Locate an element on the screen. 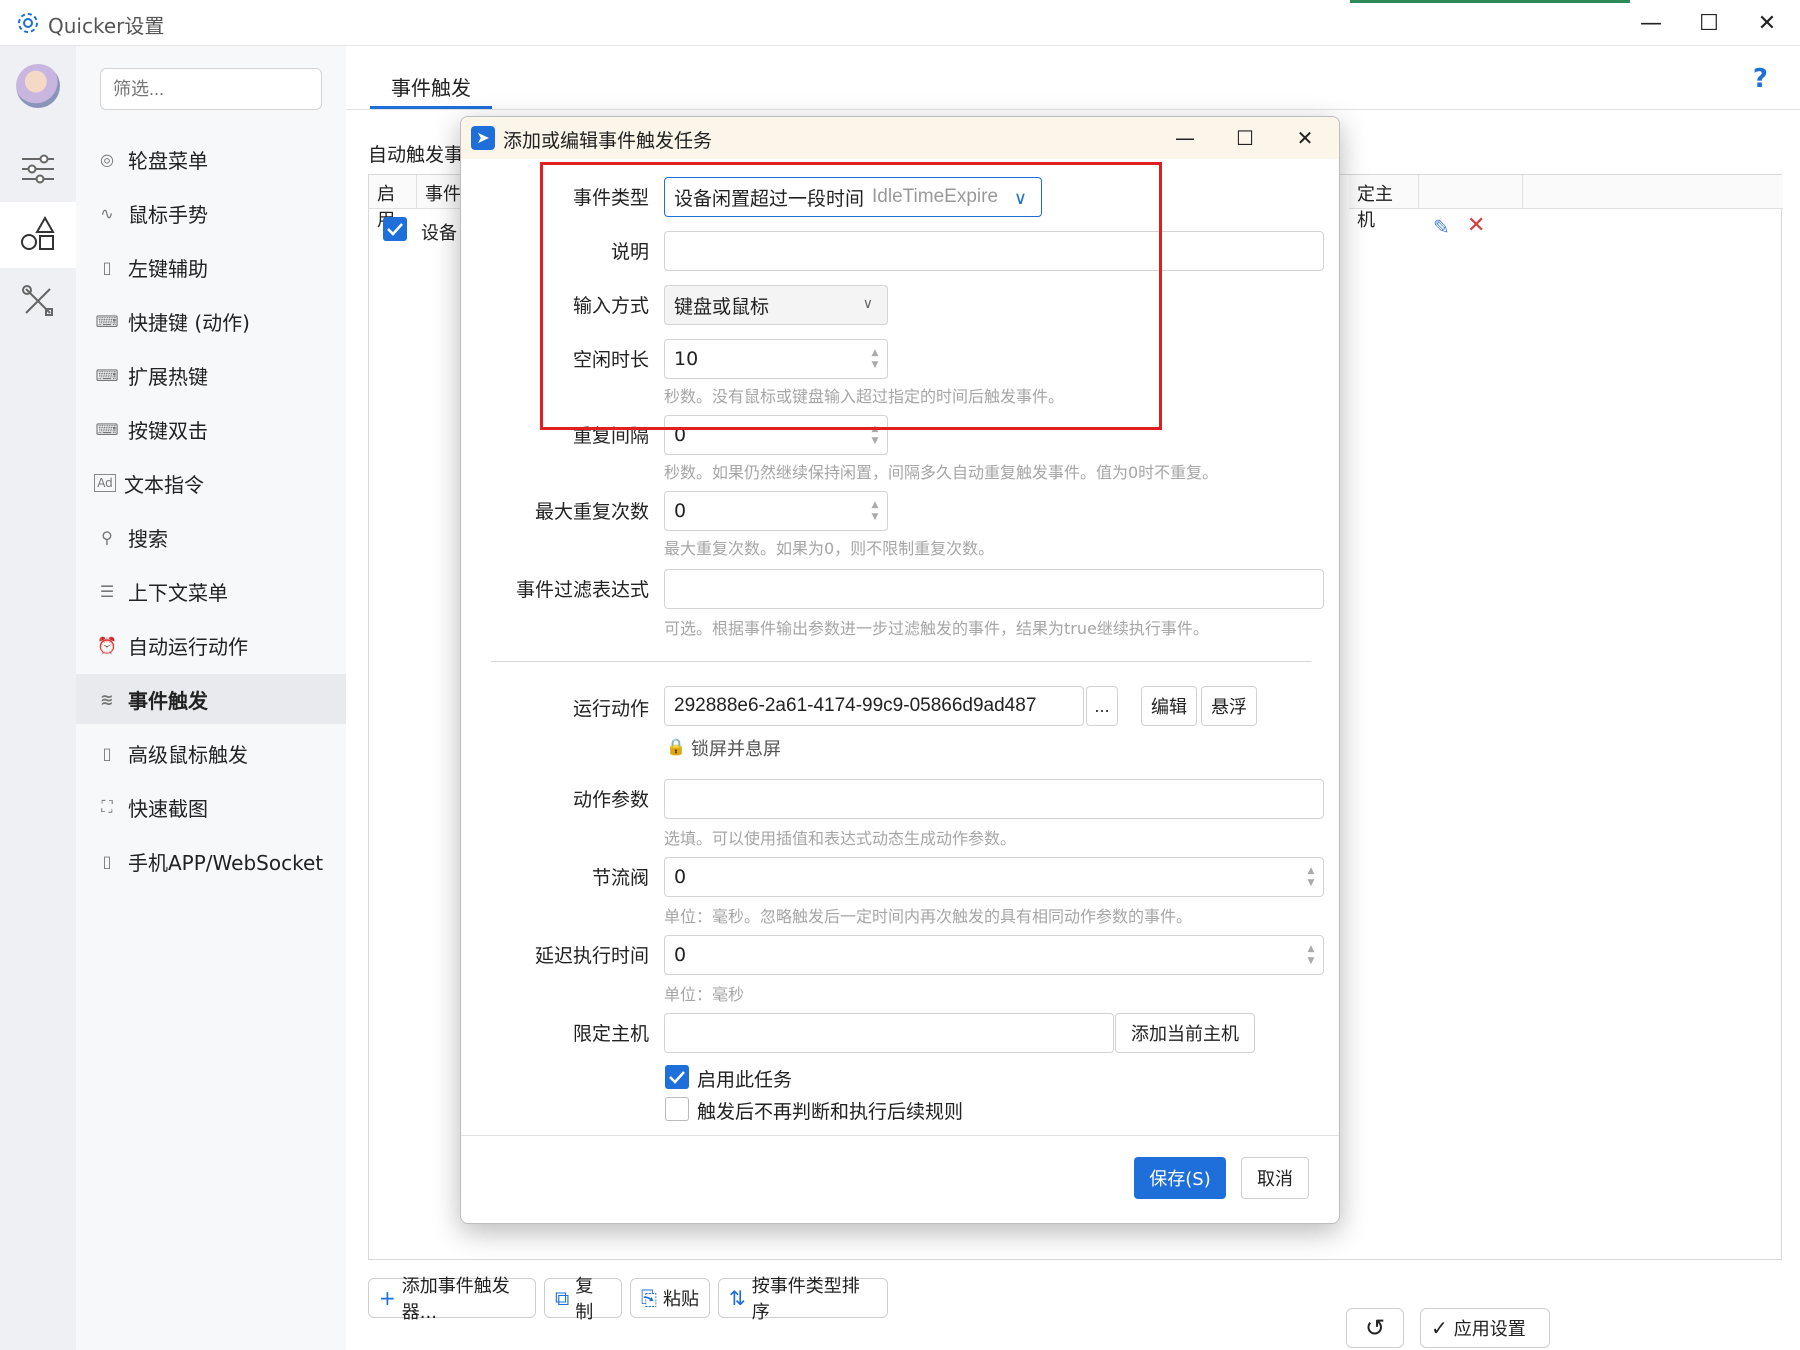 This screenshot has height=1350, width=1800. float-action-button: 悬浮 is located at coordinates (1229, 706).